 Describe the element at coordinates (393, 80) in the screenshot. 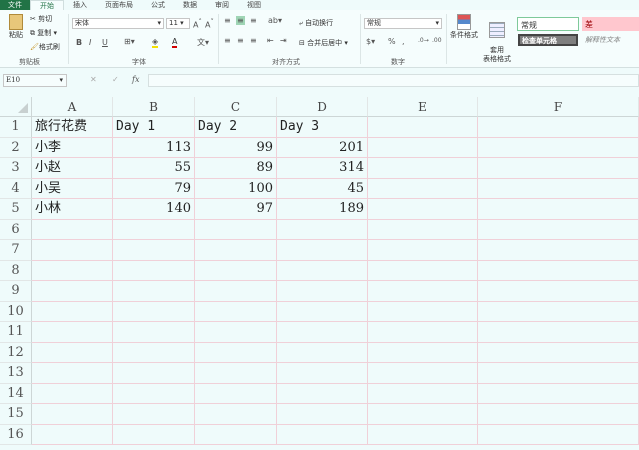

I see `formula-input` at that location.